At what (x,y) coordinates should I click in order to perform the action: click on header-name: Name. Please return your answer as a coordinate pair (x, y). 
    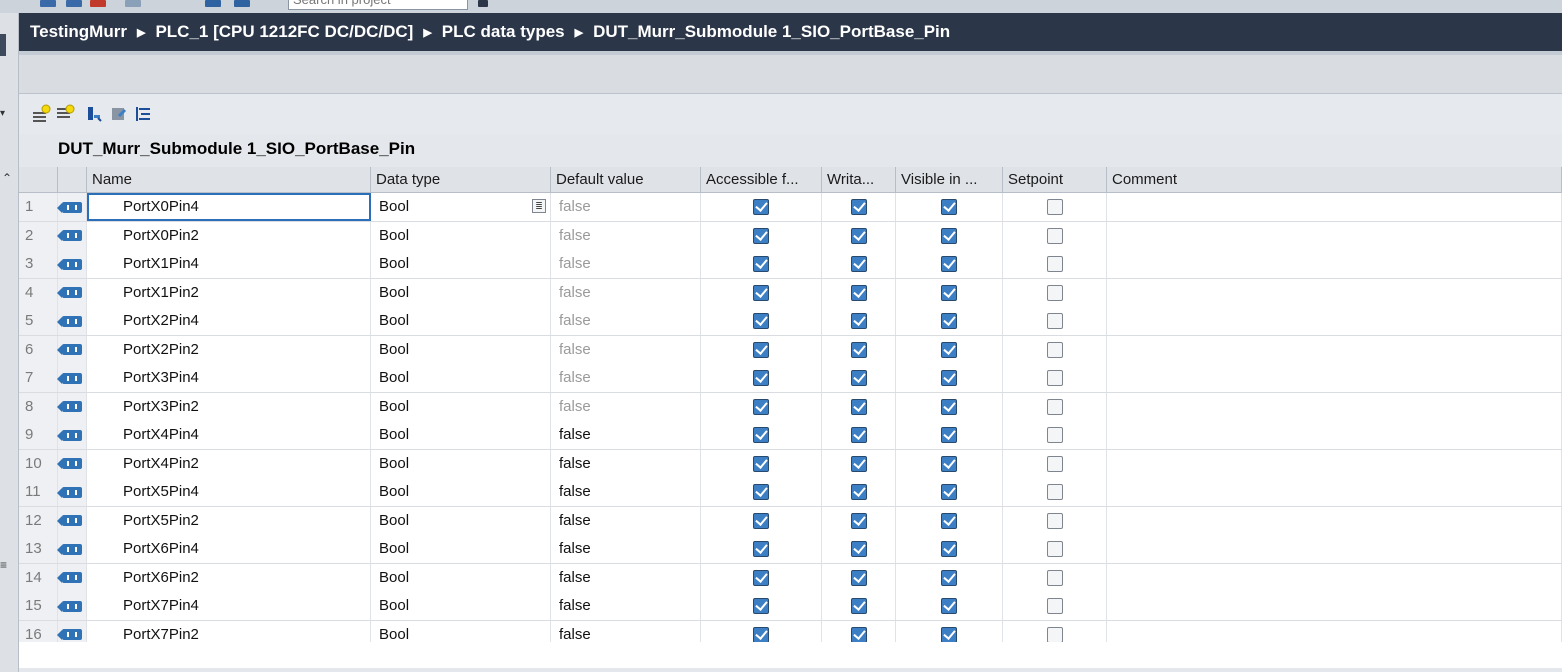
    Looking at the image, I should click on (229, 180).